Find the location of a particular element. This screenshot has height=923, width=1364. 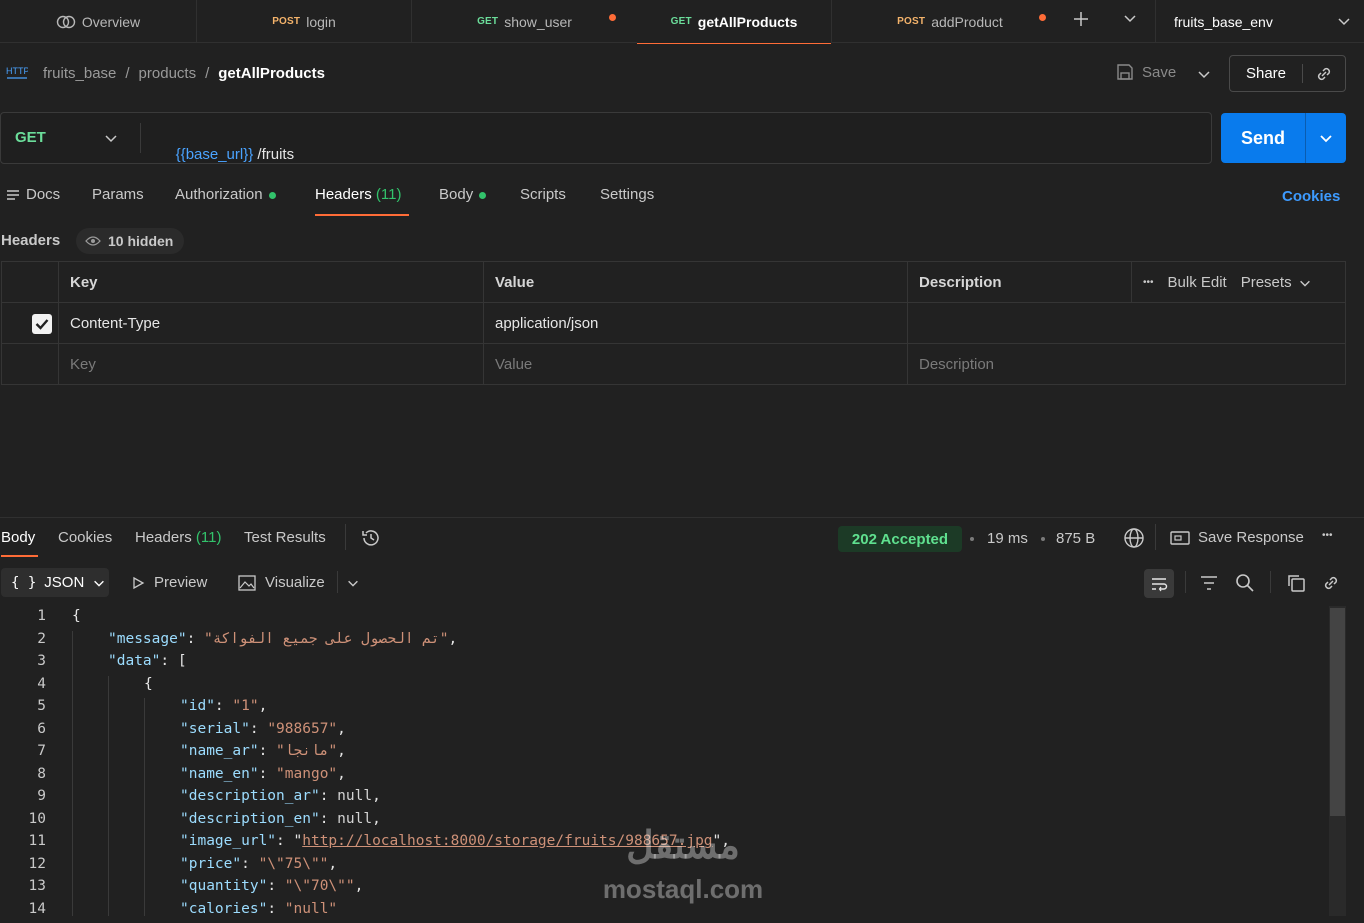

line-number: 1 is located at coordinates (41, 616).